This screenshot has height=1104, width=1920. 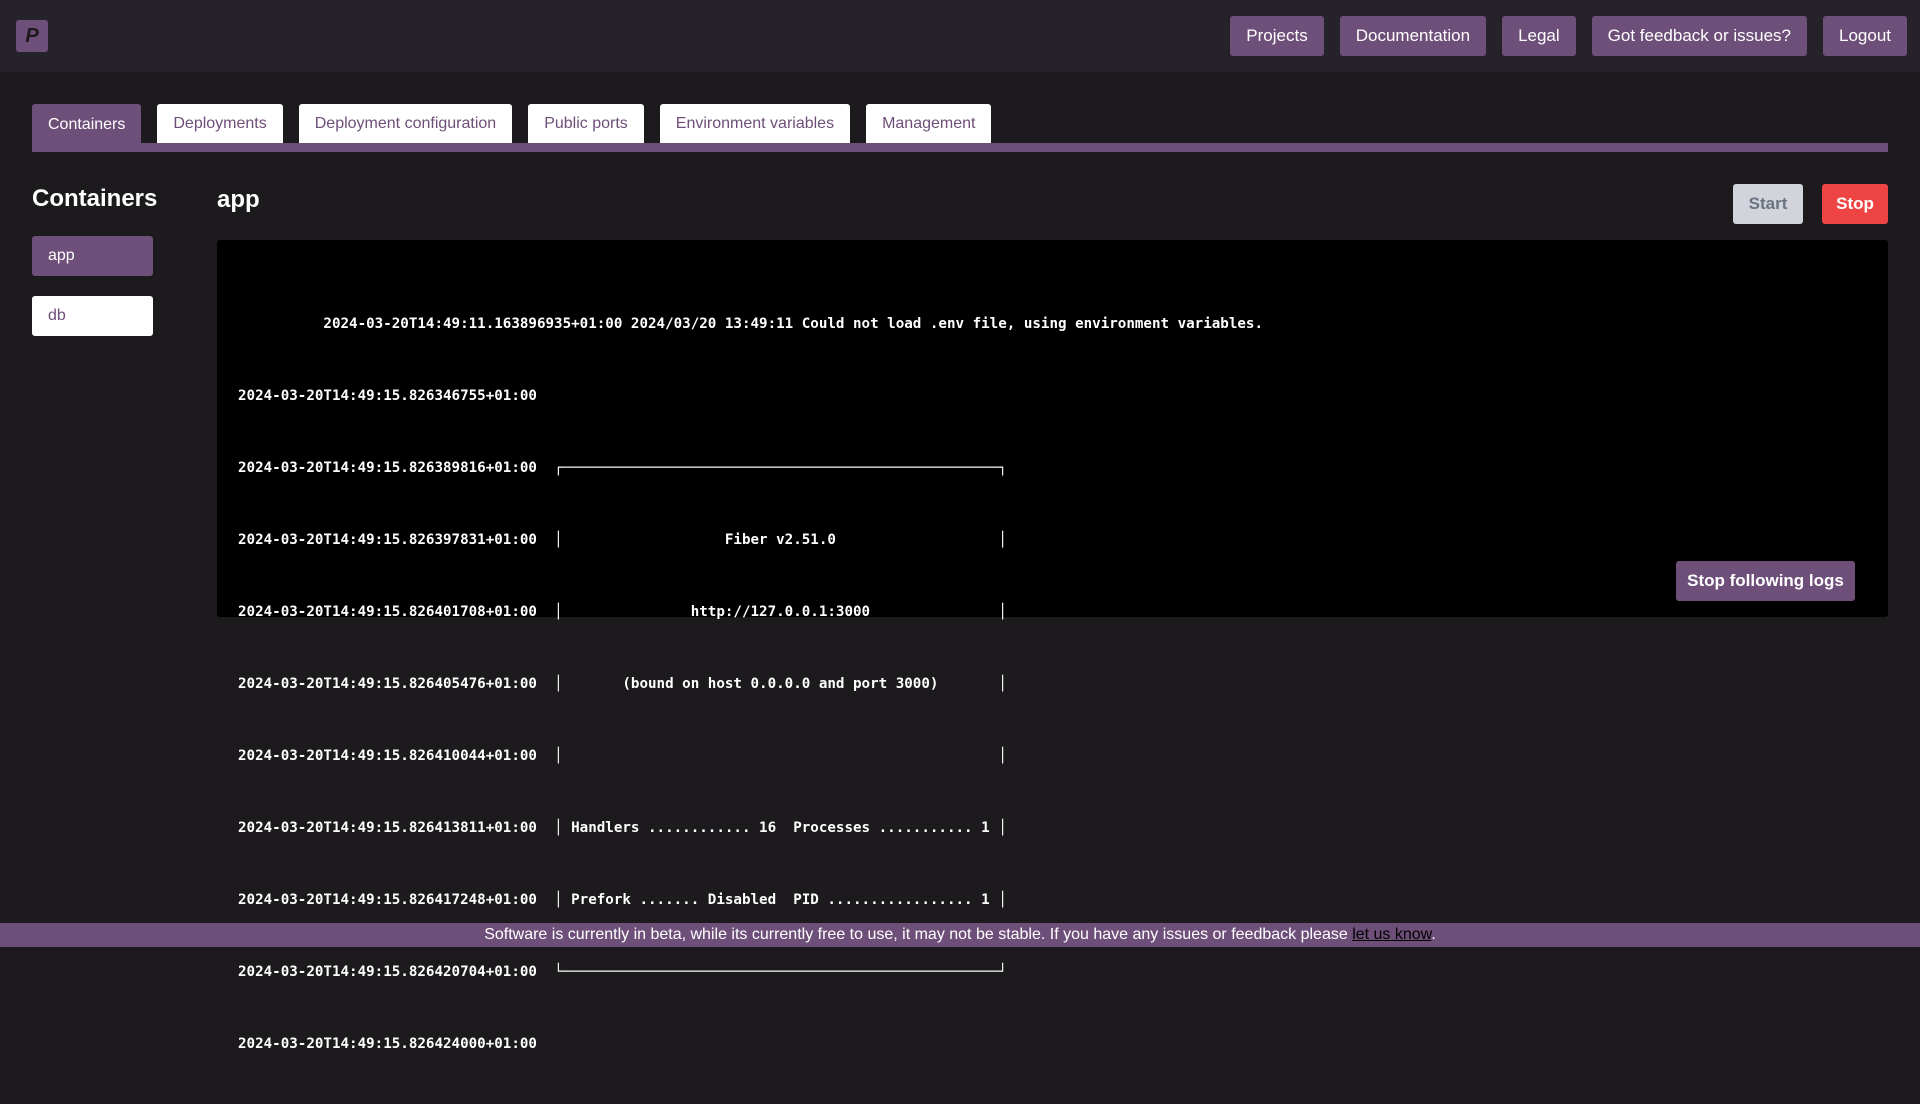 I want to click on container-title: app, so click(x=238, y=199).